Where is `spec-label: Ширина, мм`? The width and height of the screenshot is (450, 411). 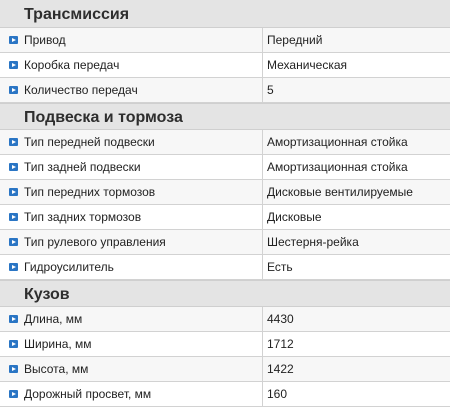
spec-label: Ширина, мм is located at coordinates (58, 344).